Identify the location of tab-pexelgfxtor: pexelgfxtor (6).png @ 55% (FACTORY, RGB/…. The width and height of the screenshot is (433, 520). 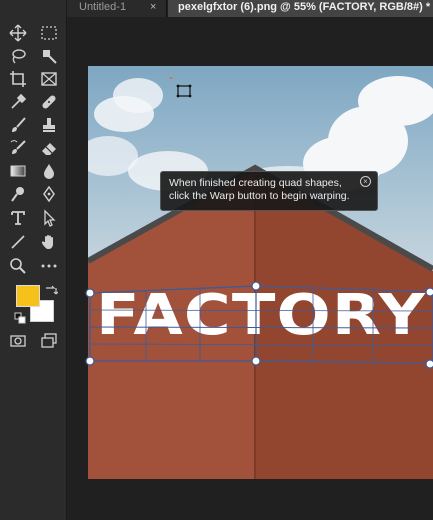
(300, 8).